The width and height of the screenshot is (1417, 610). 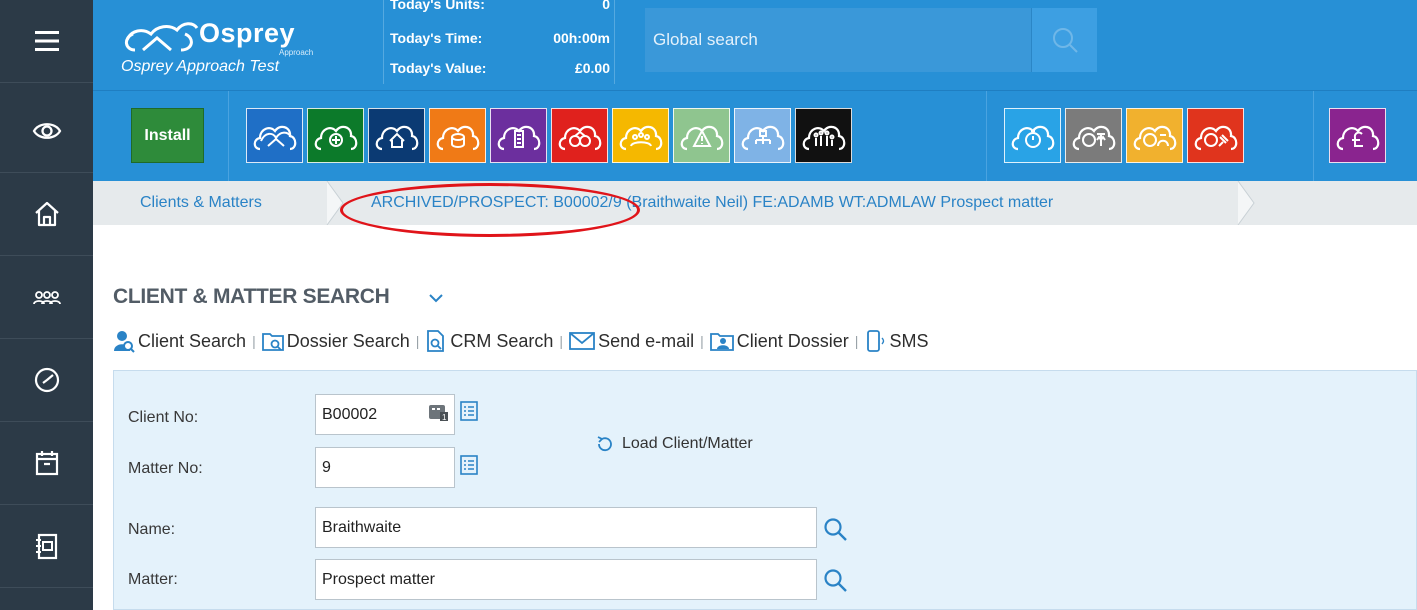 What do you see at coordinates (348, 340) in the screenshot?
I see `dossier-search-label: Dossier Search` at bounding box center [348, 340].